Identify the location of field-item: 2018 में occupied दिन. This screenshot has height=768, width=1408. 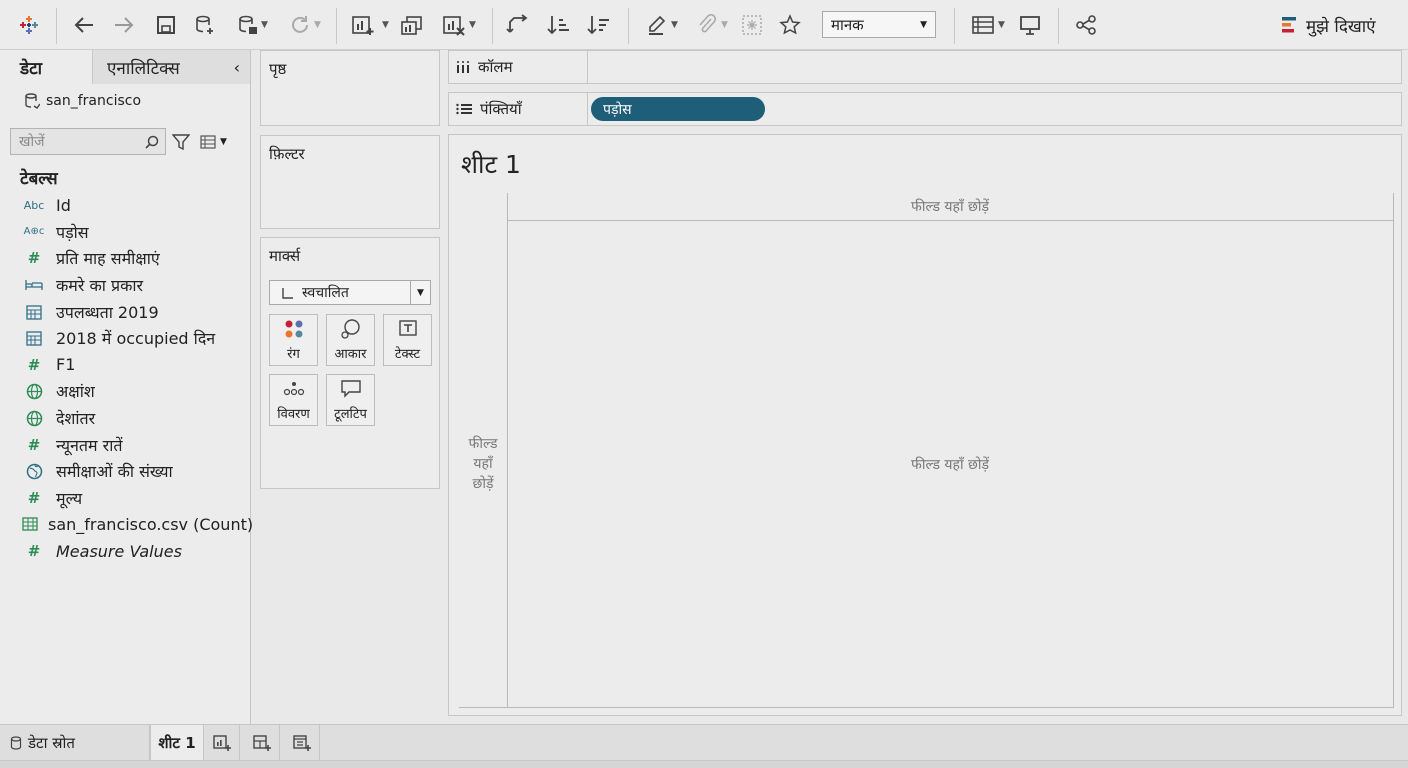
(125, 338).